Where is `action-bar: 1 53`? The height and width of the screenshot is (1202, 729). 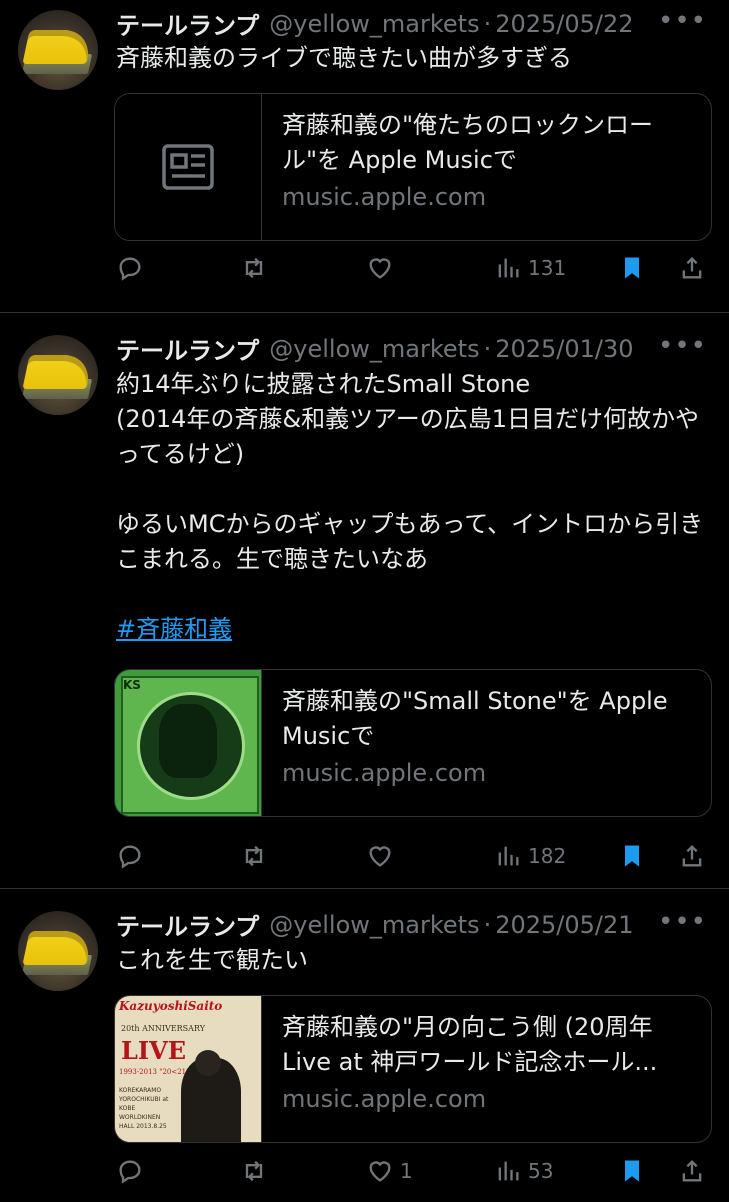 action-bar: 1 53 is located at coordinates (415, 1175).